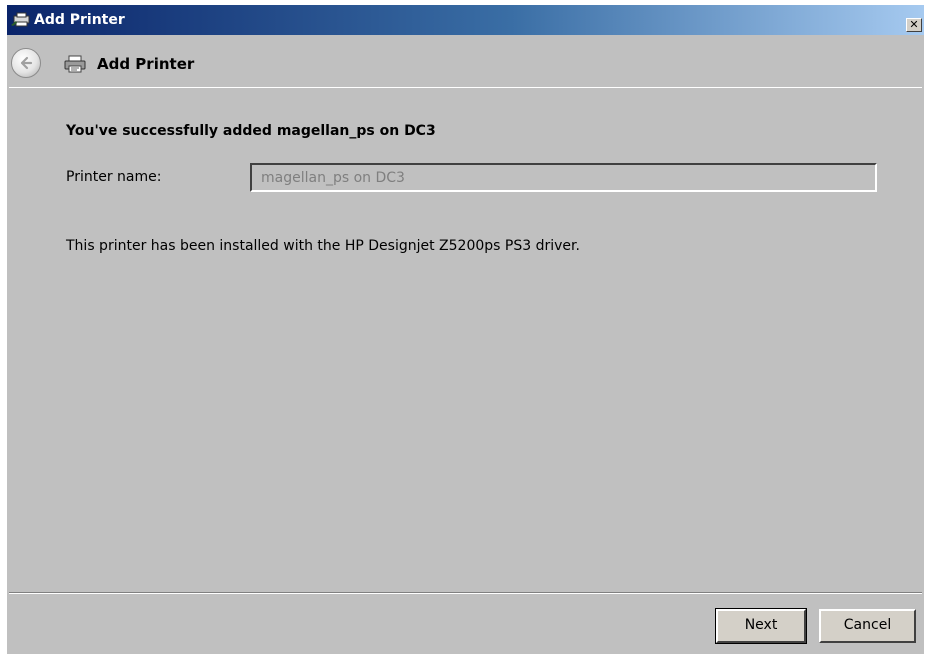 The width and height of the screenshot is (927, 654). I want to click on printer-icon, so click(75, 64).